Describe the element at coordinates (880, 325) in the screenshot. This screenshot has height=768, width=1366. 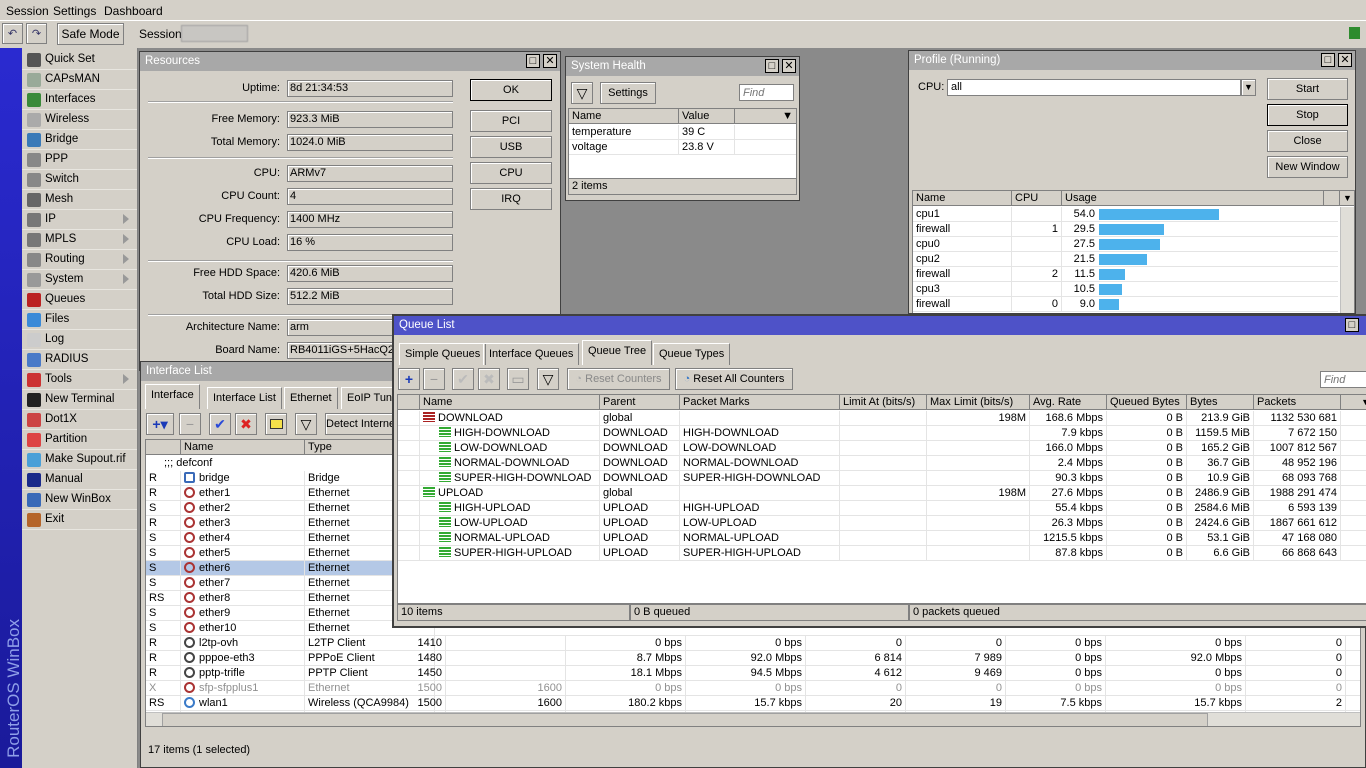
I see `queue-list-titlebar: Queue List □` at that location.